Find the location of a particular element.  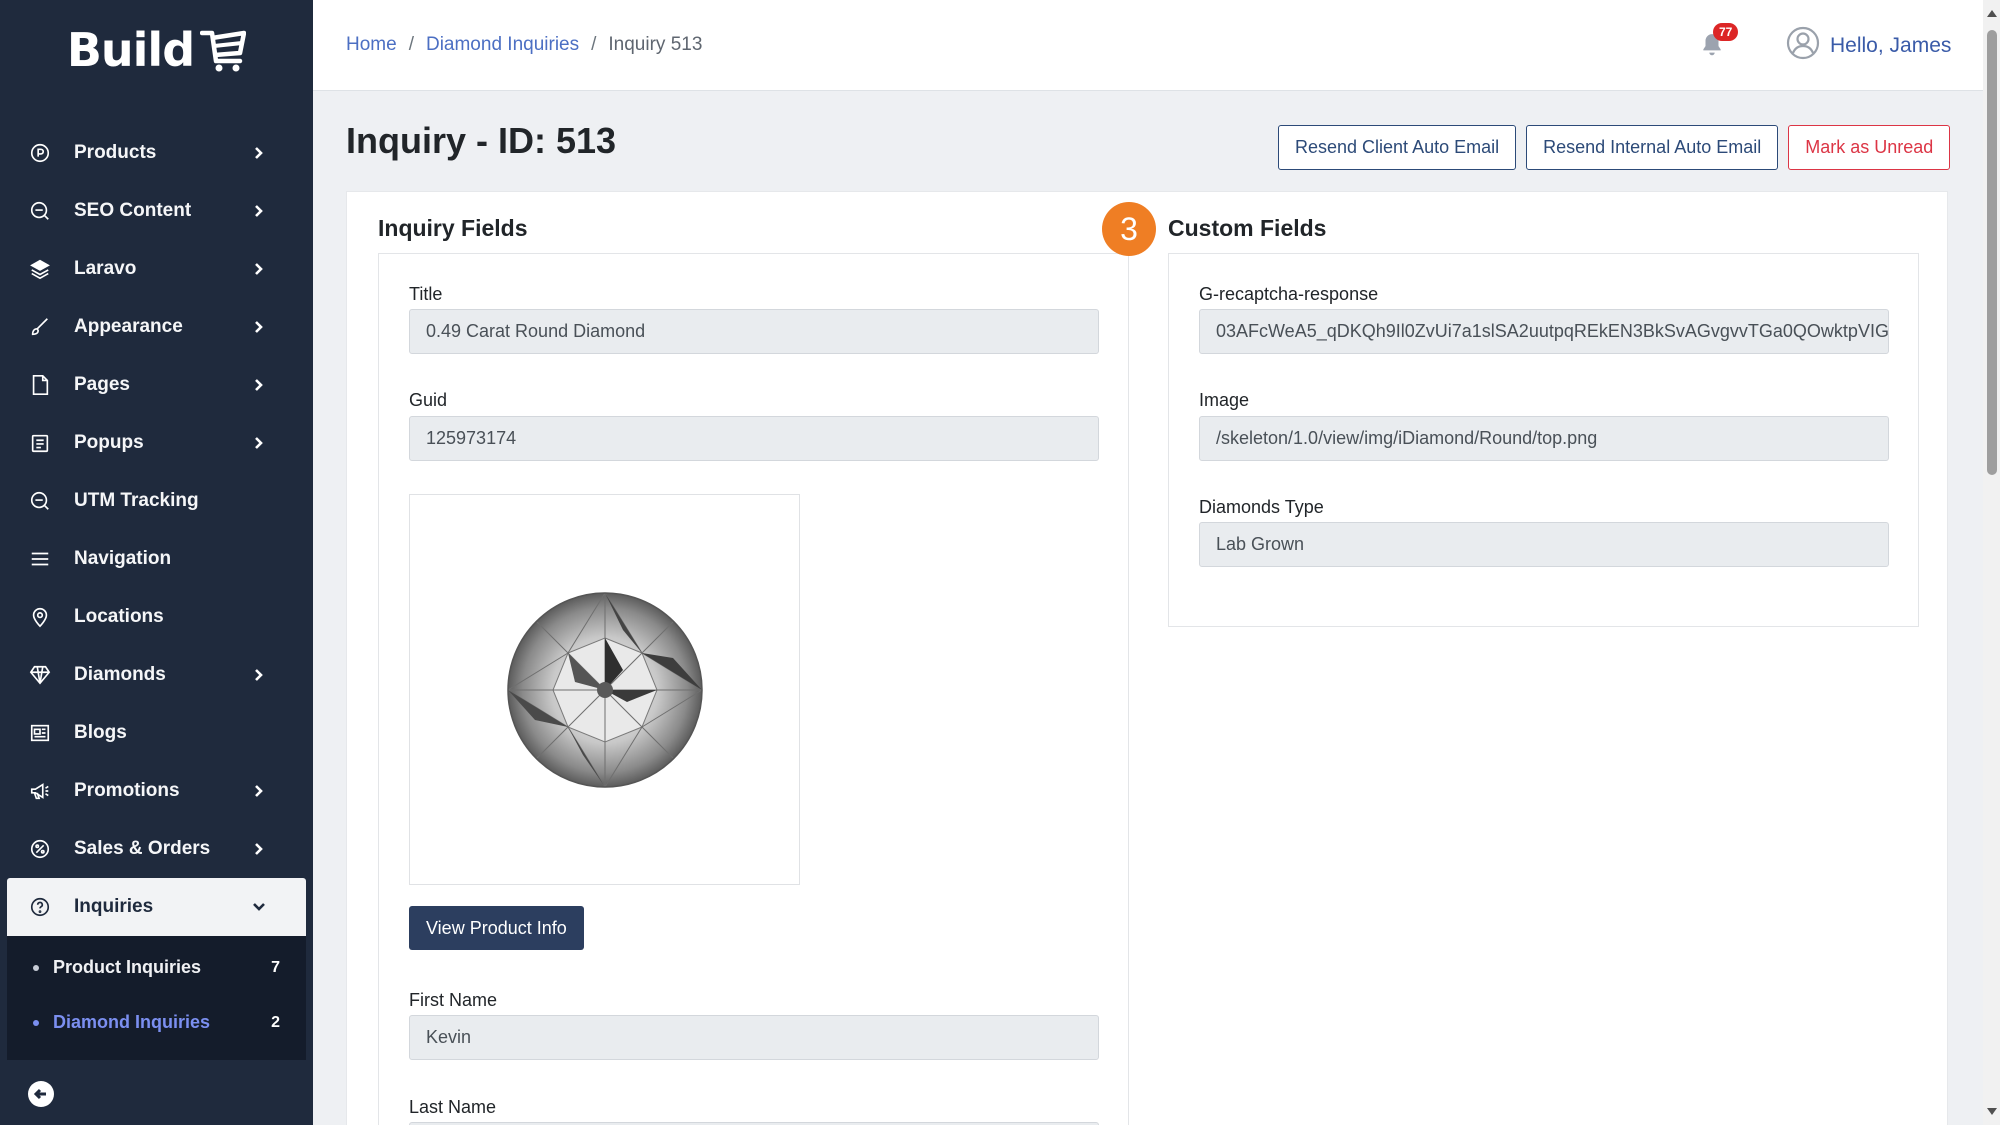

sidebar-item-navigation: Navigation is located at coordinates (156, 559).